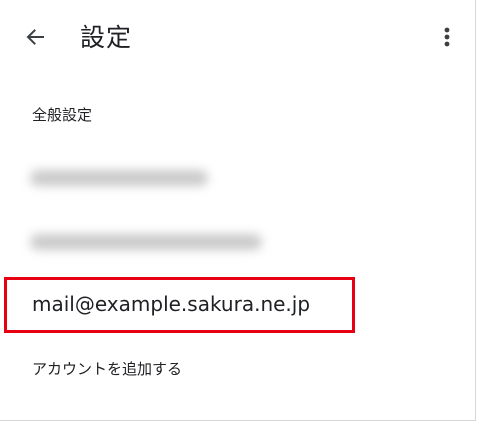  Describe the element at coordinates (62, 114) in the screenshot. I see `general-settings-label: 全般設定` at that location.